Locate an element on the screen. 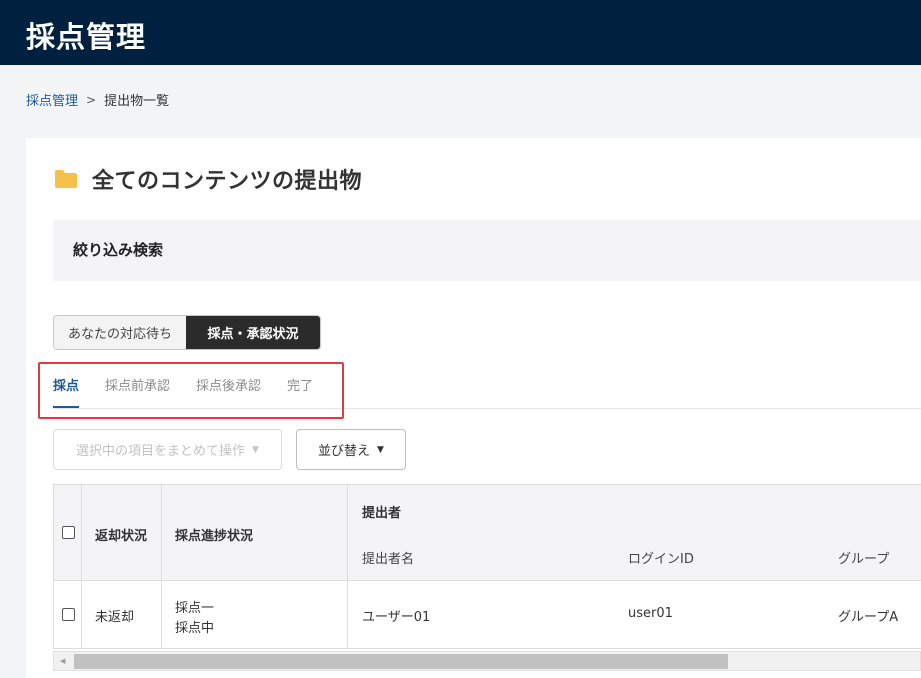 This screenshot has height=678, width=921. filter-panel-label: 絞り込み検索 is located at coordinates (118, 250).